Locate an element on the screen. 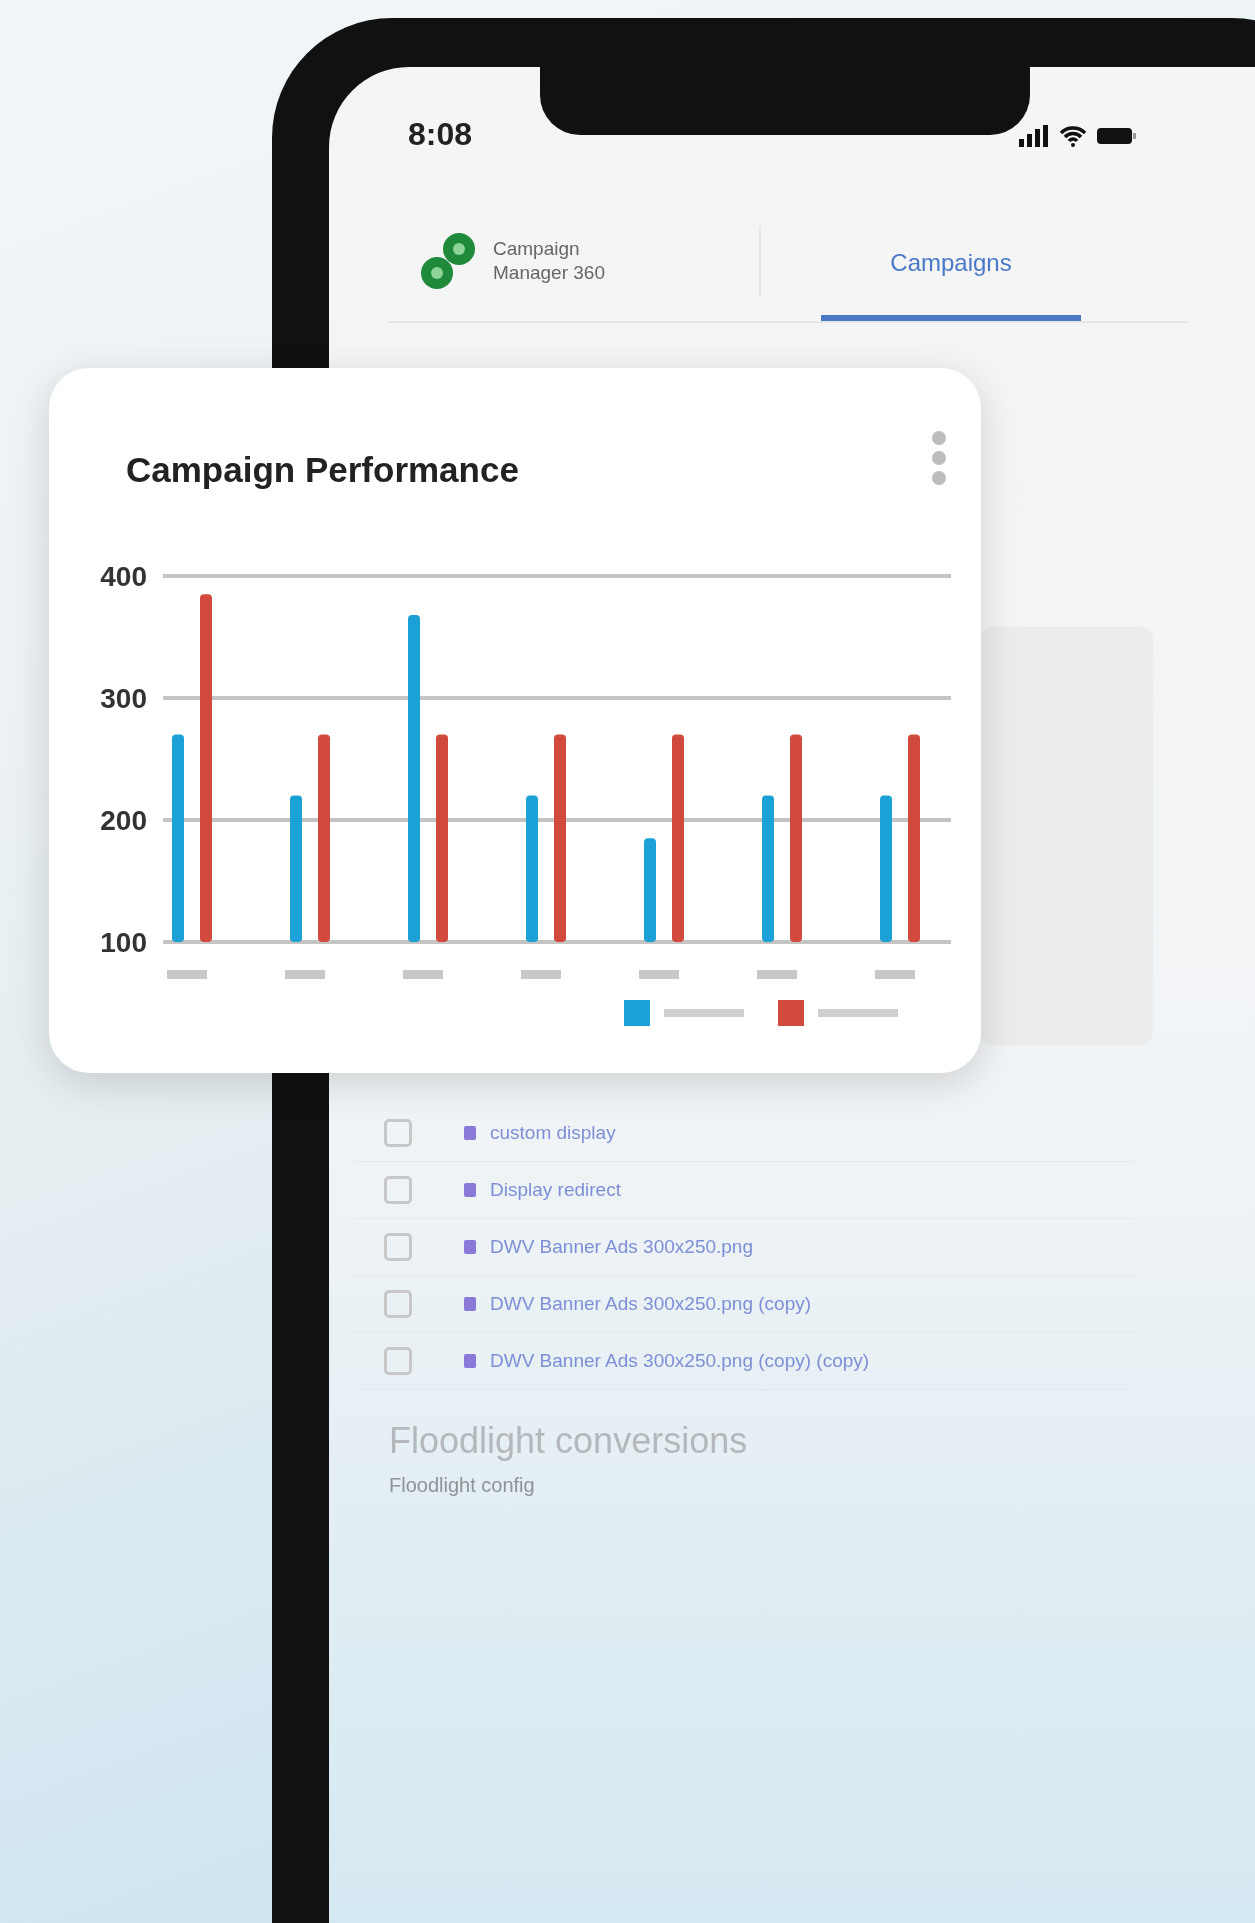 The height and width of the screenshot is (1923, 1255). status-time: 8:08 is located at coordinates (440, 134).